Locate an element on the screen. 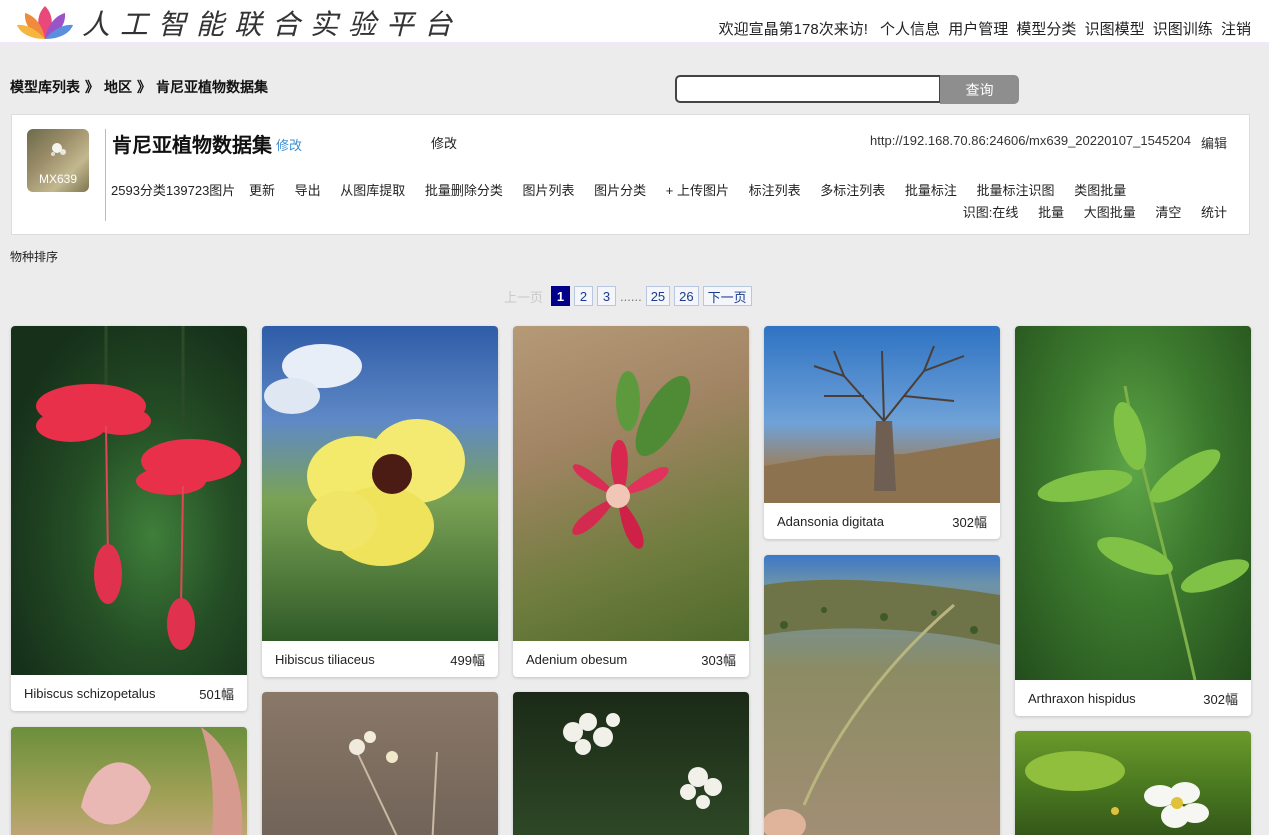  breadcrumb: 模型库列表》地区》肯尼亚植物数据集 is located at coordinates (139, 87).